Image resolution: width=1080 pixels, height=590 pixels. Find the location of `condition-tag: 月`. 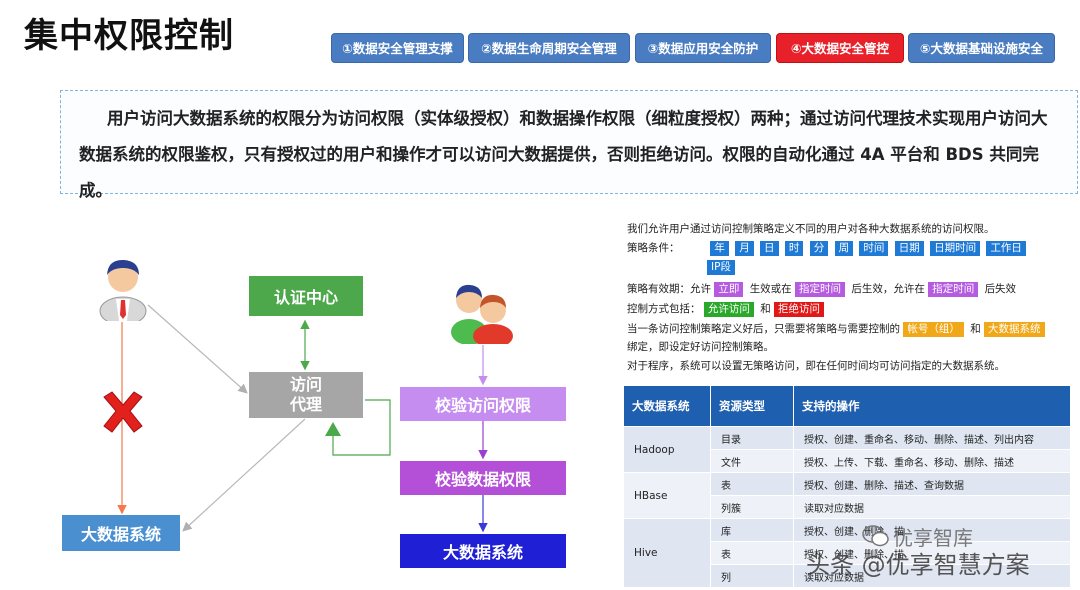

condition-tag: 月 is located at coordinates (744, 248).